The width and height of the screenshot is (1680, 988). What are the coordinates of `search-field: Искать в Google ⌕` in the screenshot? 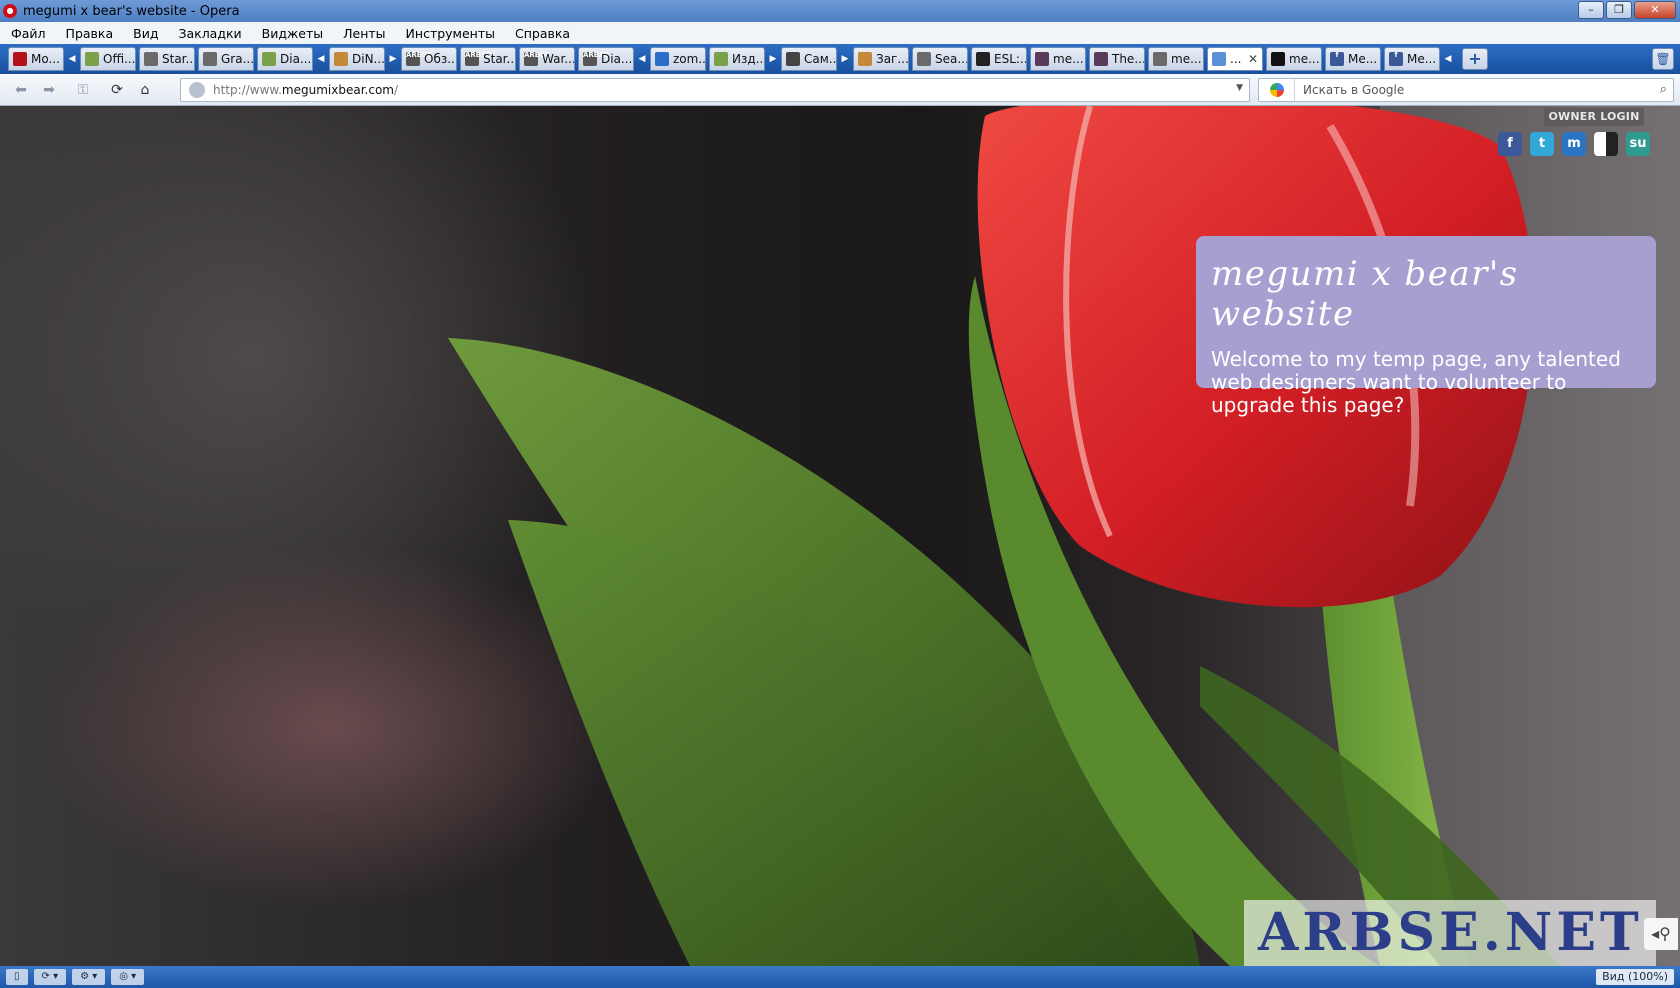 It's located at (1466, 90).